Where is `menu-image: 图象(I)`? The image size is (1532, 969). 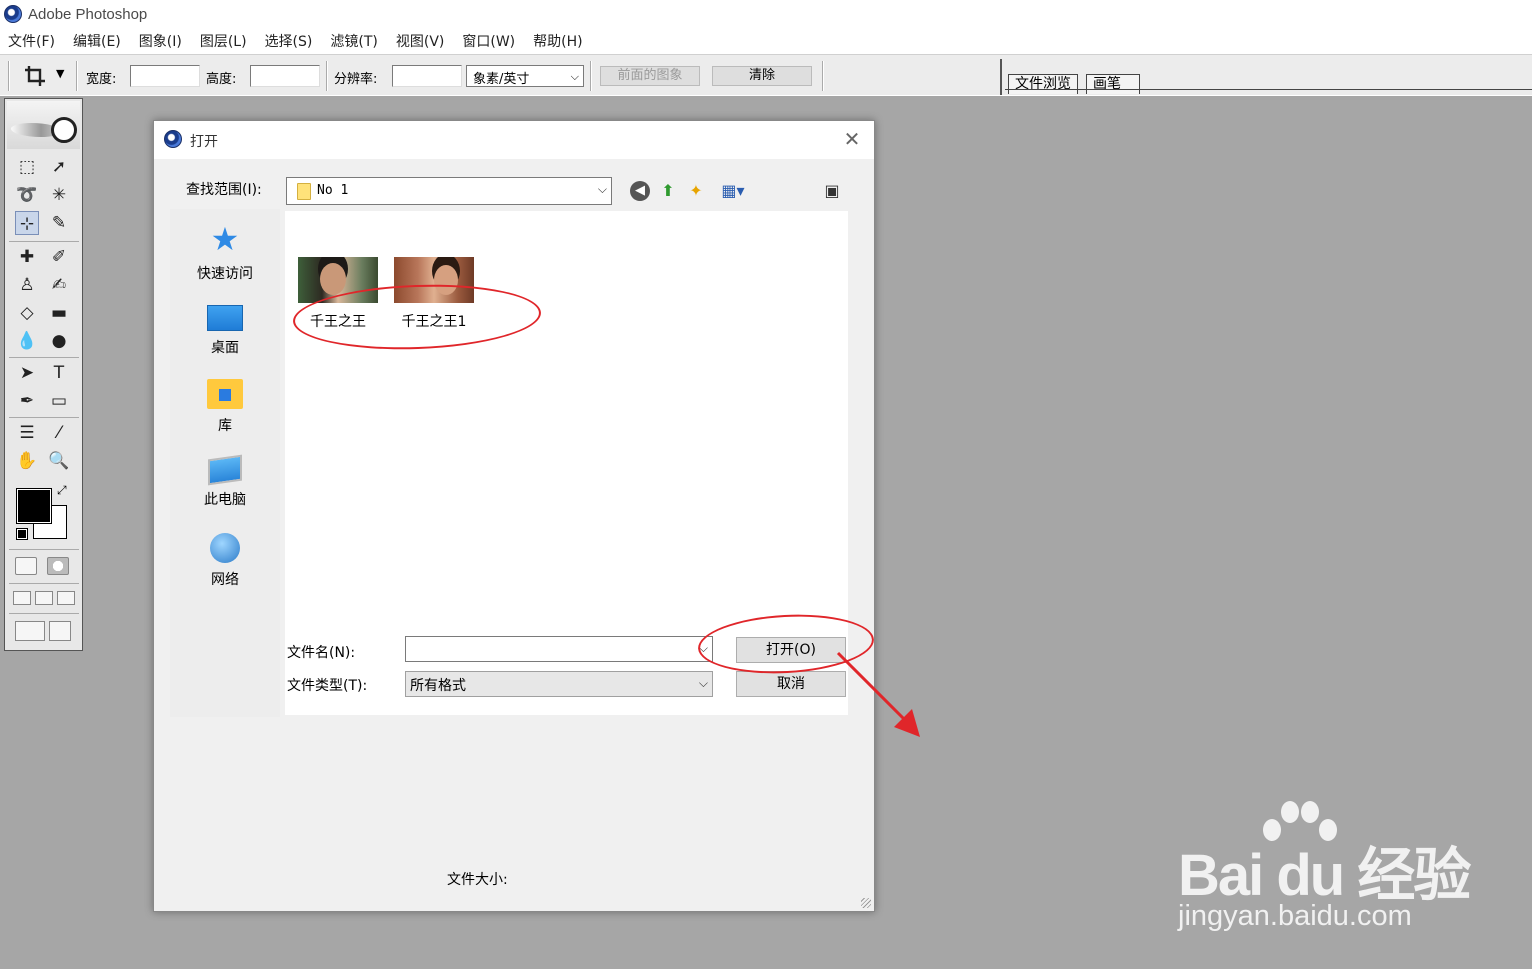
menu-image: 图象(I) is located at coordinates (160, 41).